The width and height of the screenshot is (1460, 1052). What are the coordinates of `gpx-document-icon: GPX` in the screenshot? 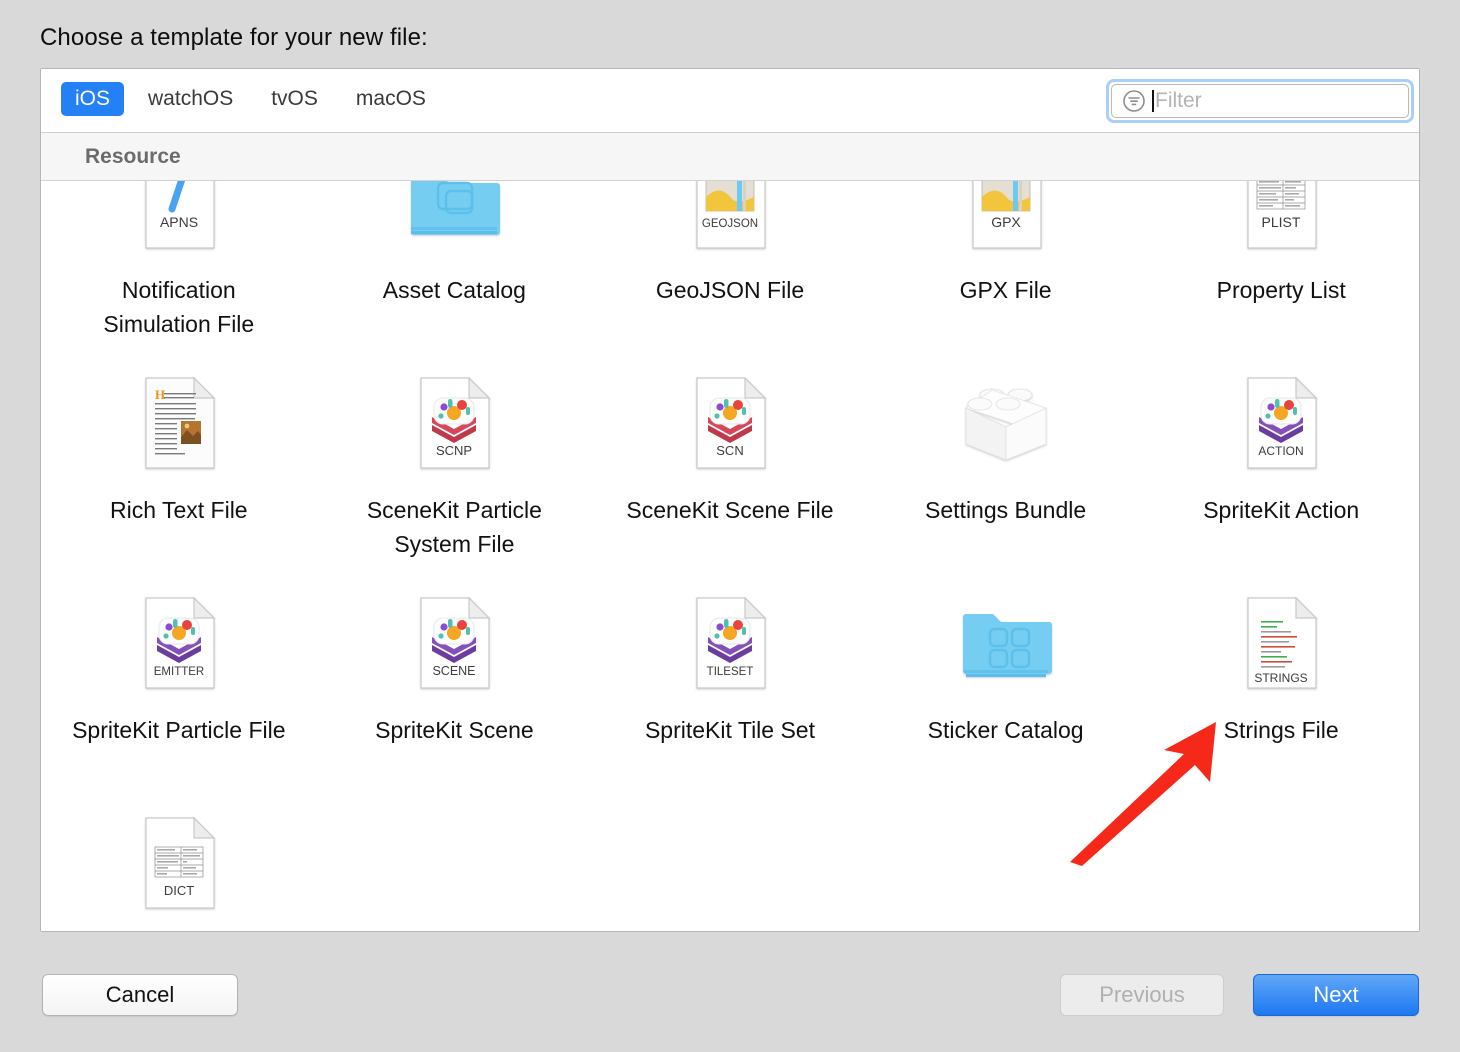 It's located at (1006, 217).